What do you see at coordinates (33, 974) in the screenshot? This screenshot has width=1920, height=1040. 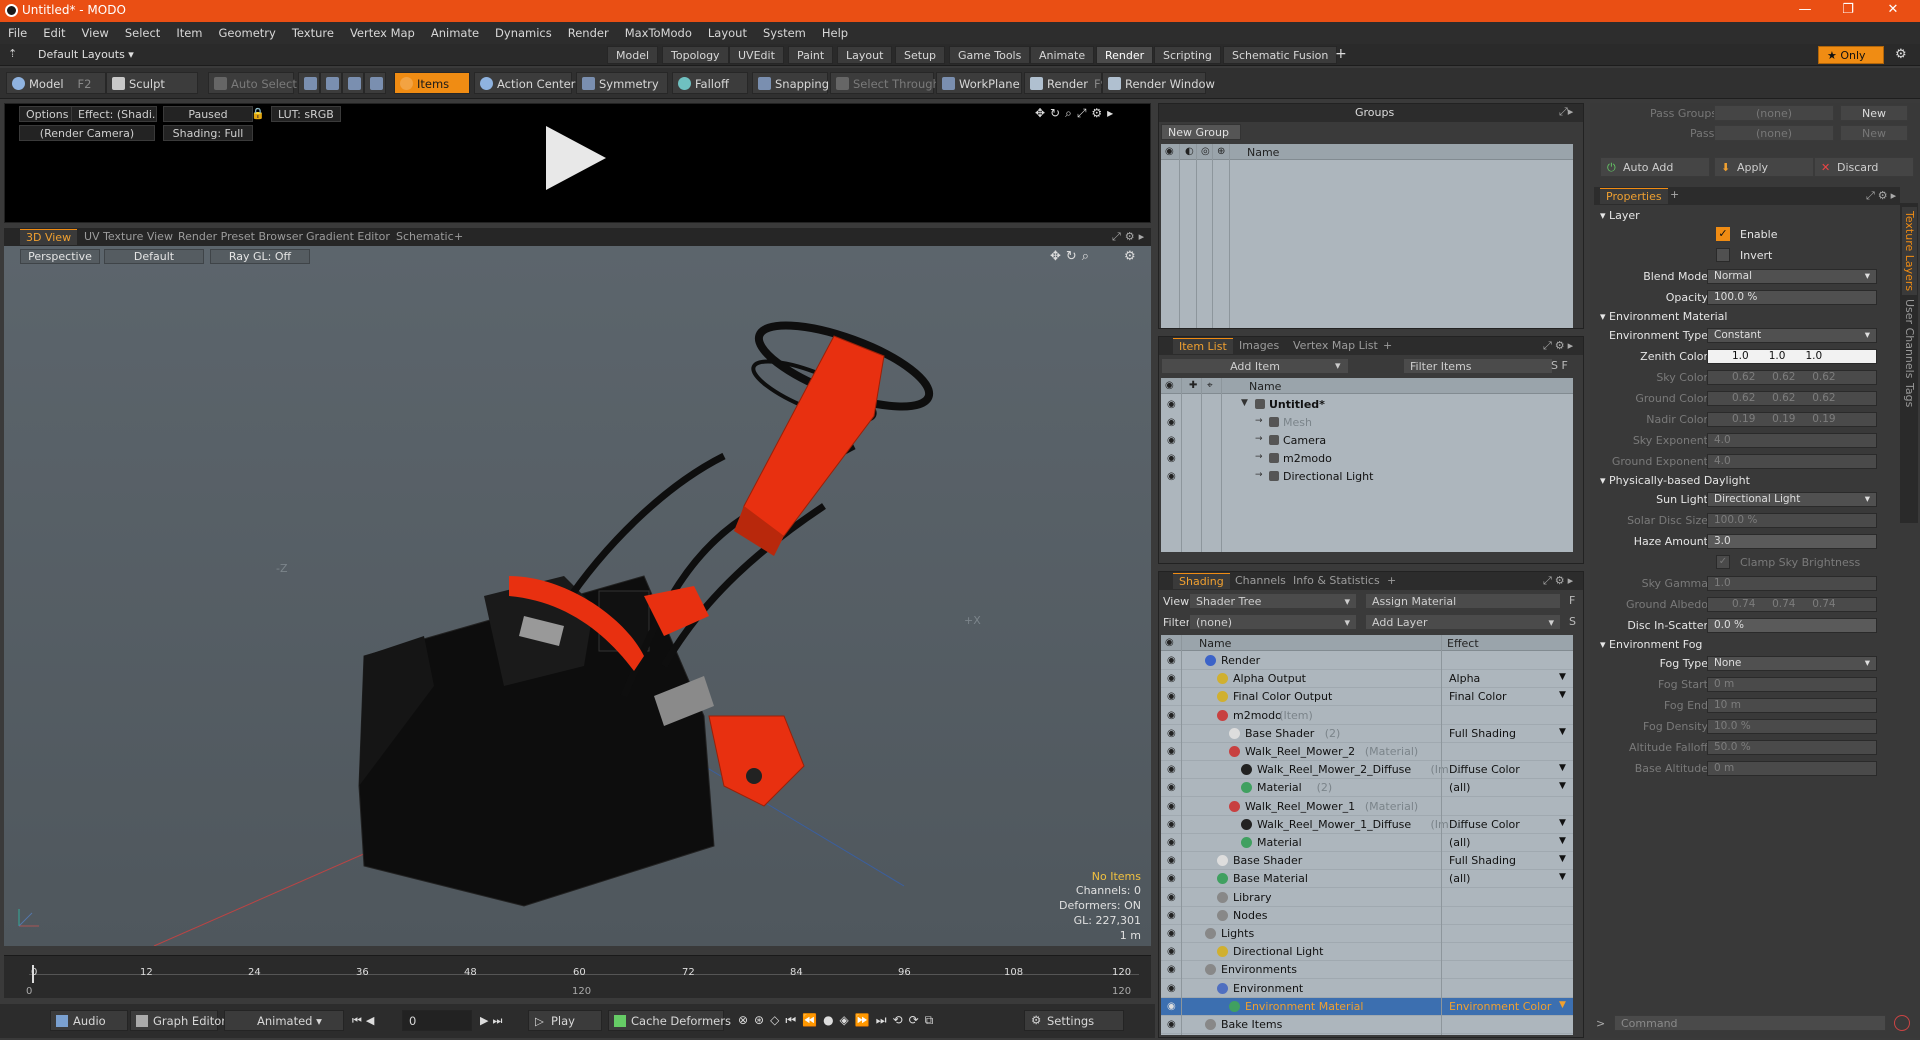 I see `playhead` at bounding box center [33, 974].